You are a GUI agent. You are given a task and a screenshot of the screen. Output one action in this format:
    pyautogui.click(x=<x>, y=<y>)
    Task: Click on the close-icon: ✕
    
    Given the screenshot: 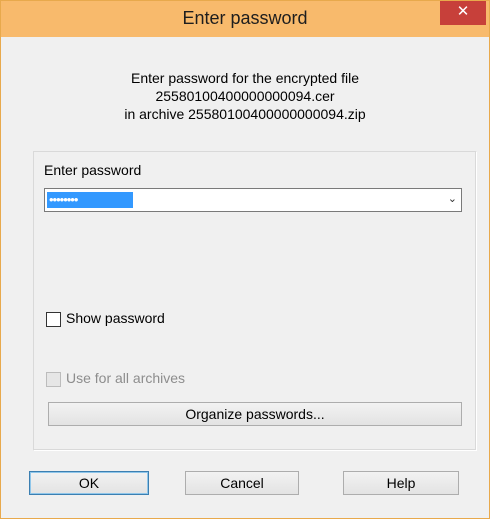 What is the action you would take?
    pyautogui.click(x=463, y=11)
    